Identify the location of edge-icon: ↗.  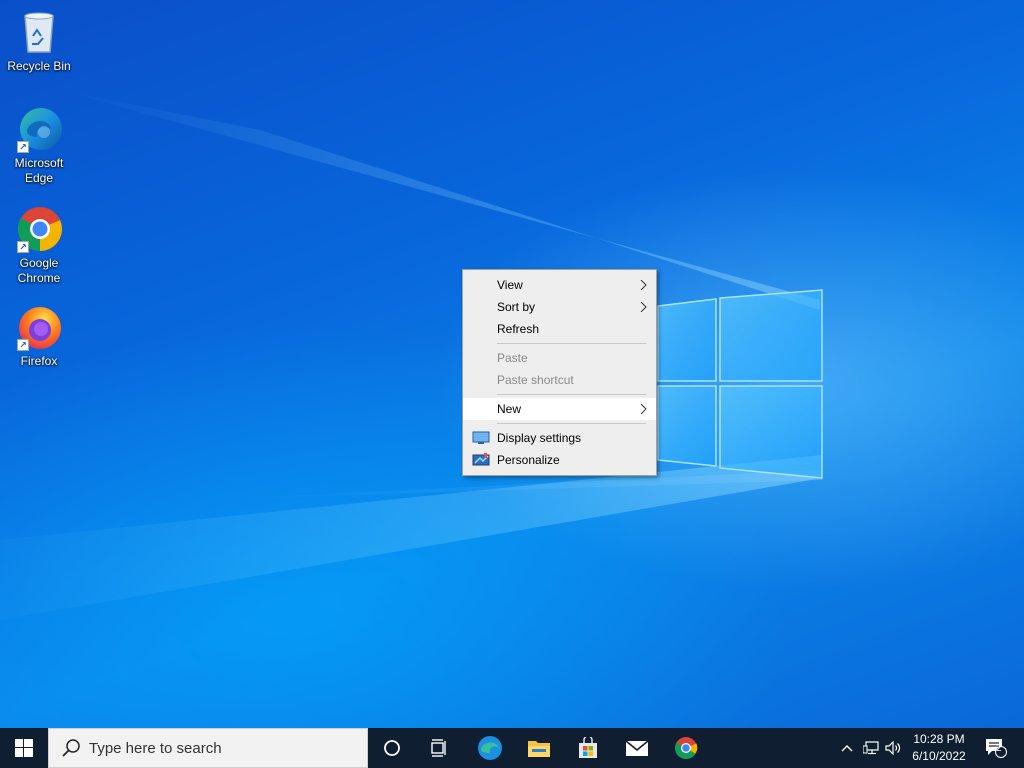
(39, 129).